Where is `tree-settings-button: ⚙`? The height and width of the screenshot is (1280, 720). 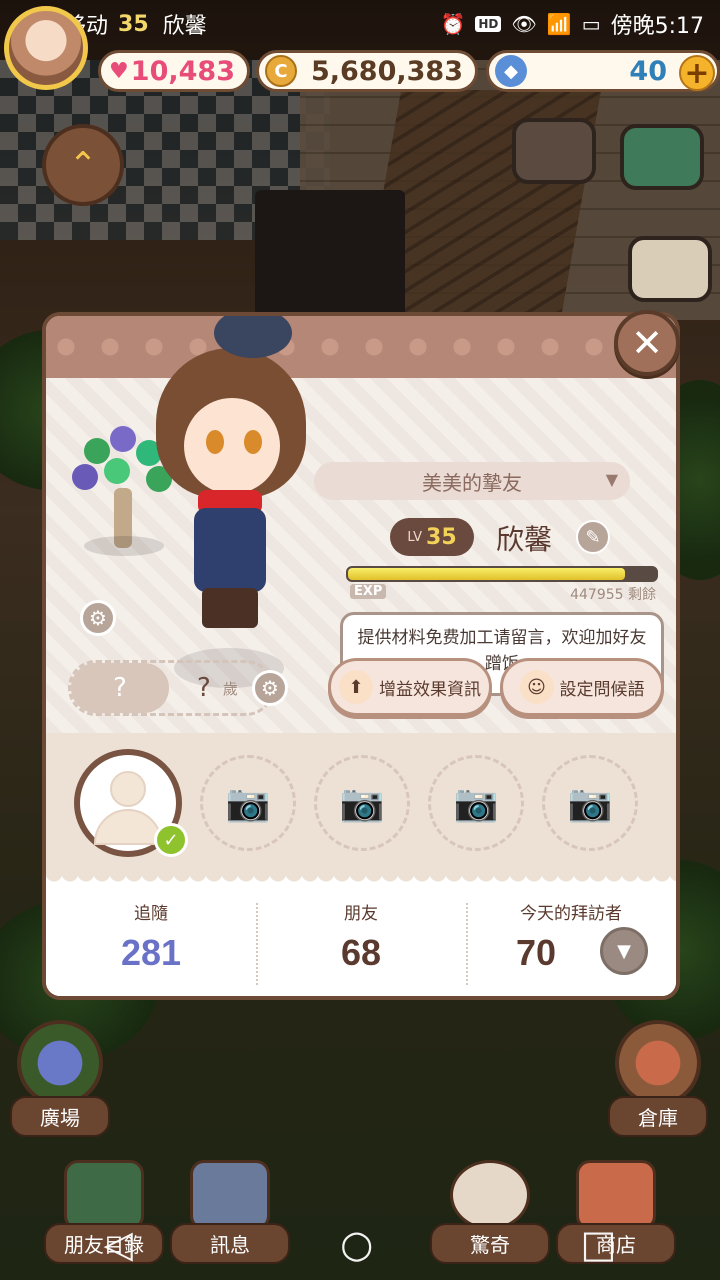
tree-settings-button: ⚙ is located at coordinates (98, 618).